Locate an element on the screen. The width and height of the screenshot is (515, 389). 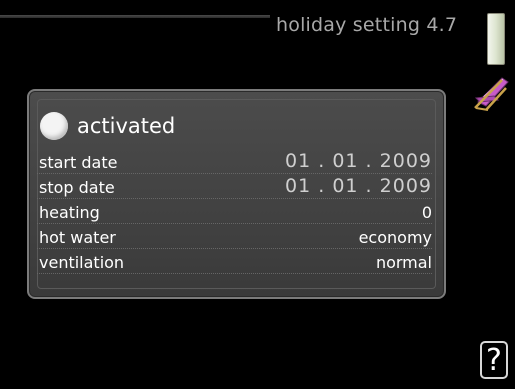
activated-toggle: activated is located at coordinates (107, 126).